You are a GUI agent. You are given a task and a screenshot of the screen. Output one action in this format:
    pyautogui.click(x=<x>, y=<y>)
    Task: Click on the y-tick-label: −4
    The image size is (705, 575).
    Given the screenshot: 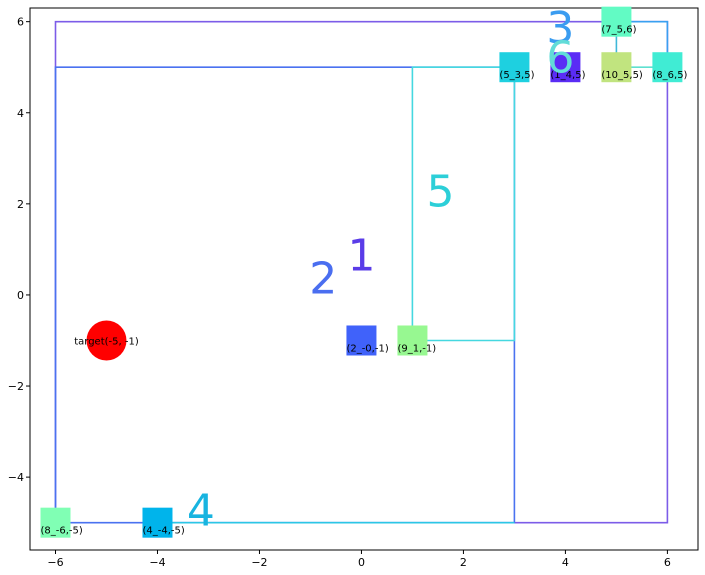 What is the action you would take?
    pyautogui.click(x=16, y=477)
    